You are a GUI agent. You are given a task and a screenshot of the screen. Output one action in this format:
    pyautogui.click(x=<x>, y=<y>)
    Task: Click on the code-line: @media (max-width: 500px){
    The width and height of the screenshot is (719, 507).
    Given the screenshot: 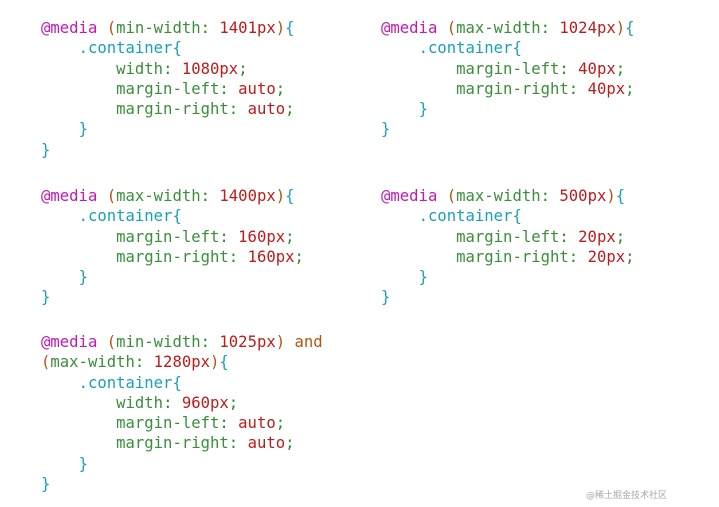 What is the action you would take?
    pyautogui.click(x=508, y=196)
    